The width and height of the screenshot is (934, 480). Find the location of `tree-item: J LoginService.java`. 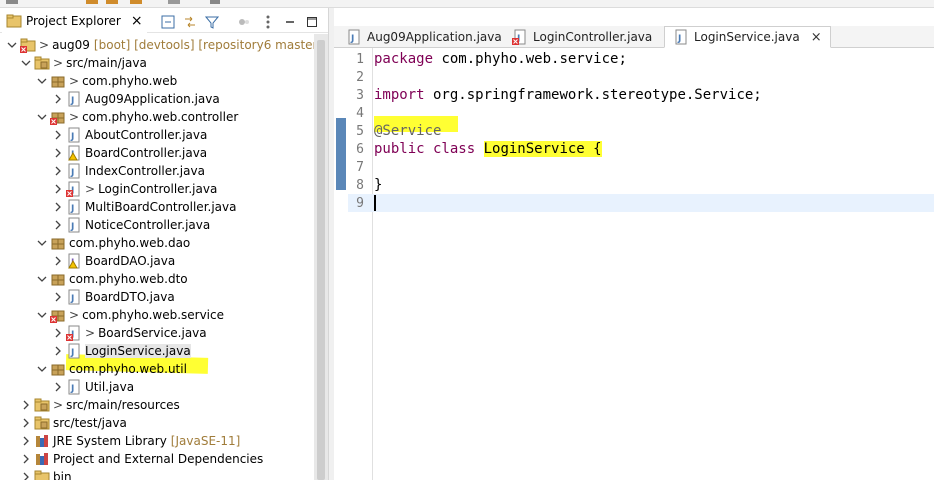

tree-item: J LoginService.java is located at coordinates (164, 351).